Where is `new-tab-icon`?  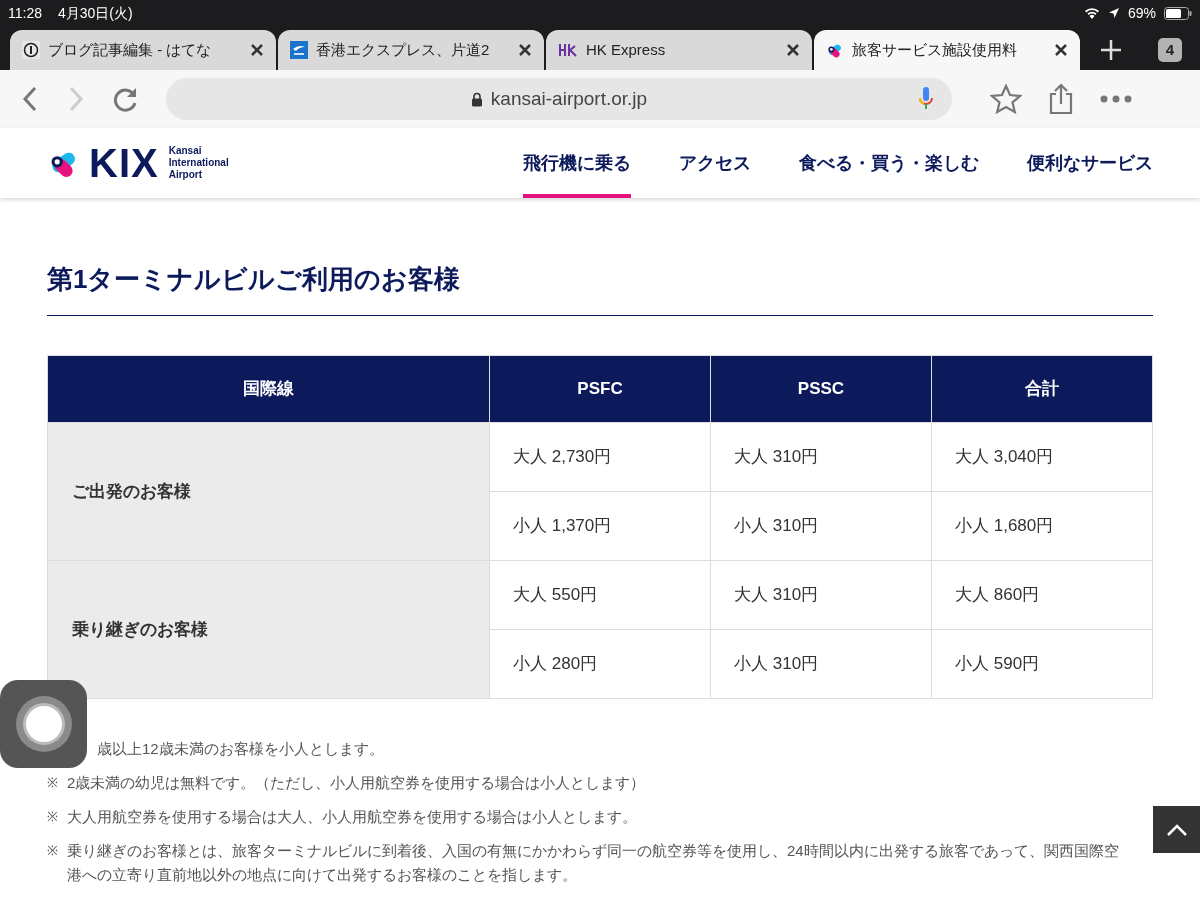 new-tab-icon is located at coordinates (1111, 50).